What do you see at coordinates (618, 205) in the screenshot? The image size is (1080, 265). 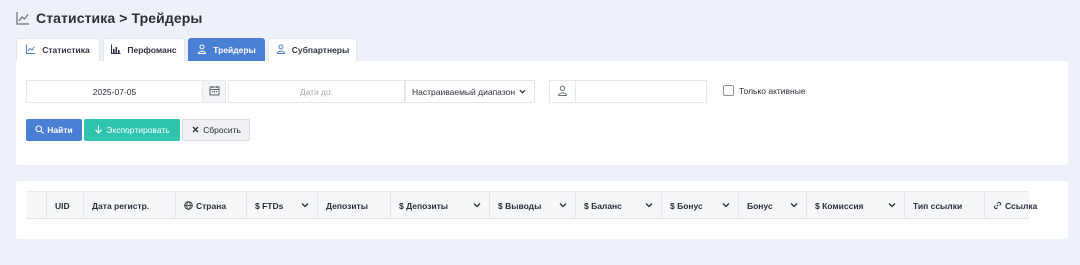 I see `column-header-balance: $ Баланс` at bounding box center [618, 205].